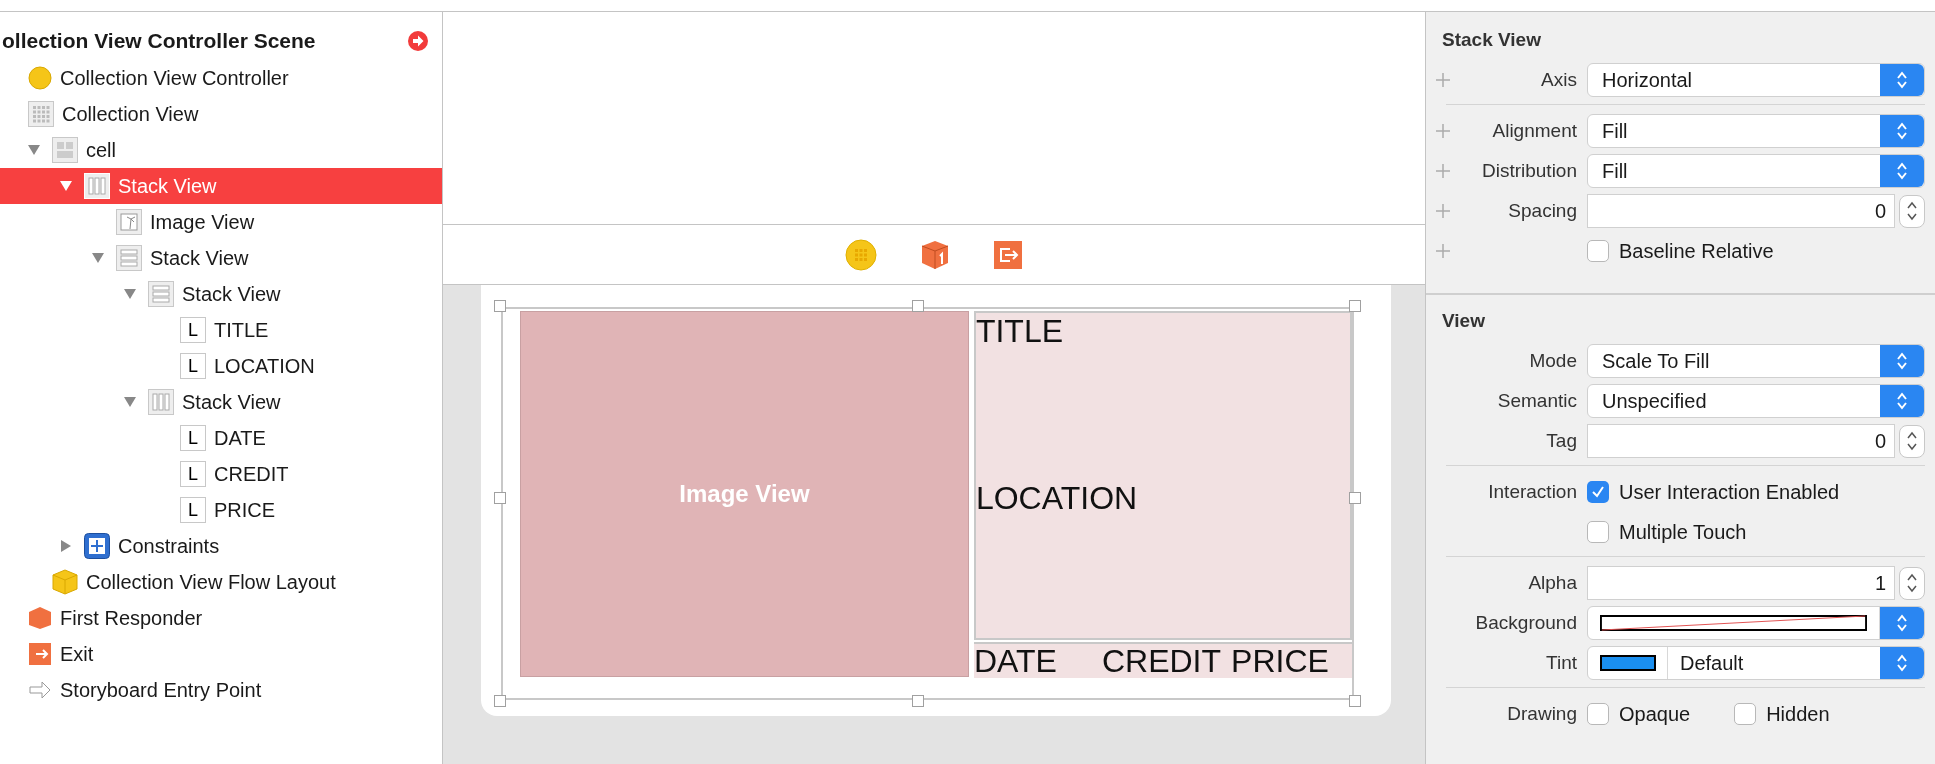 The image size is (1935, 764). Describe the element at coordinates (1526, 622) in the screenshot. I see `field-label: Background` at that location.